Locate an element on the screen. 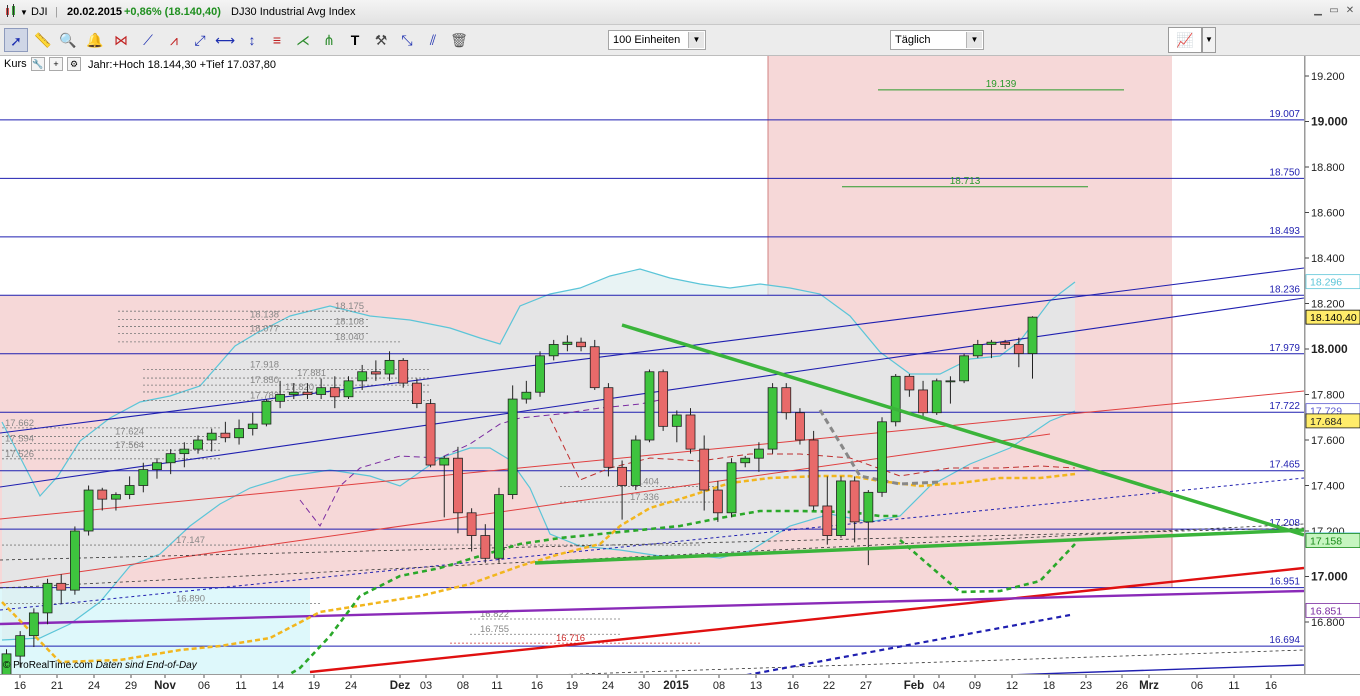 The height and width of the screenshot is (696, 1360). panel-label: Kurs is located at coordinates (15, 64).